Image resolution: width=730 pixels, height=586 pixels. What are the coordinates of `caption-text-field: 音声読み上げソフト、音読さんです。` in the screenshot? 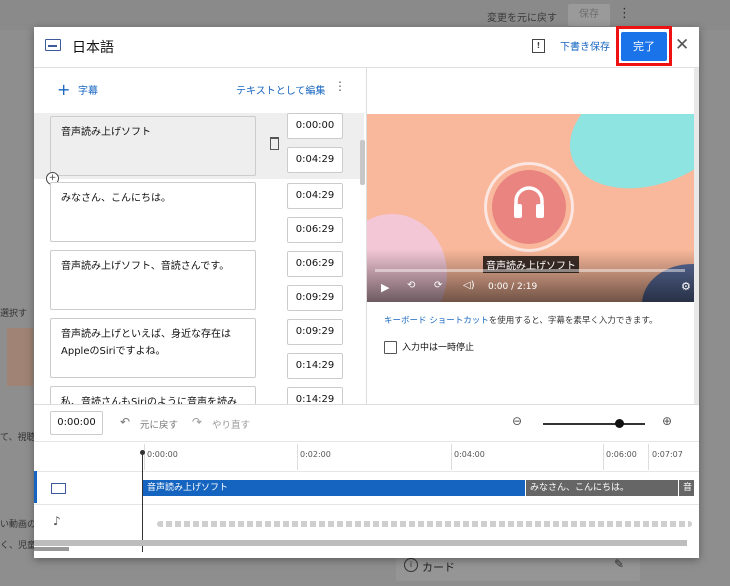 It's located at (153, 280).